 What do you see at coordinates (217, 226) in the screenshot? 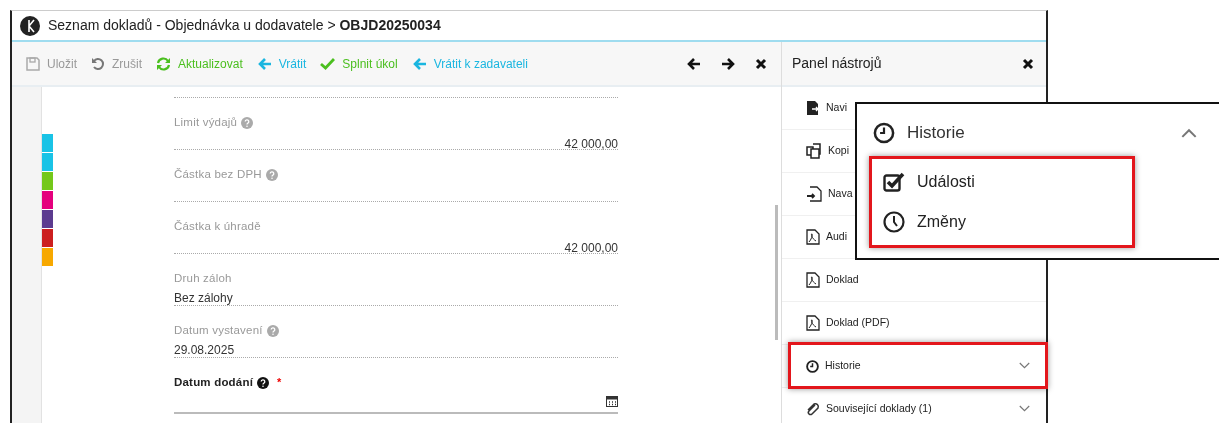
I see `field-label: Částka k úhradě` at bounding box center [217, 226].